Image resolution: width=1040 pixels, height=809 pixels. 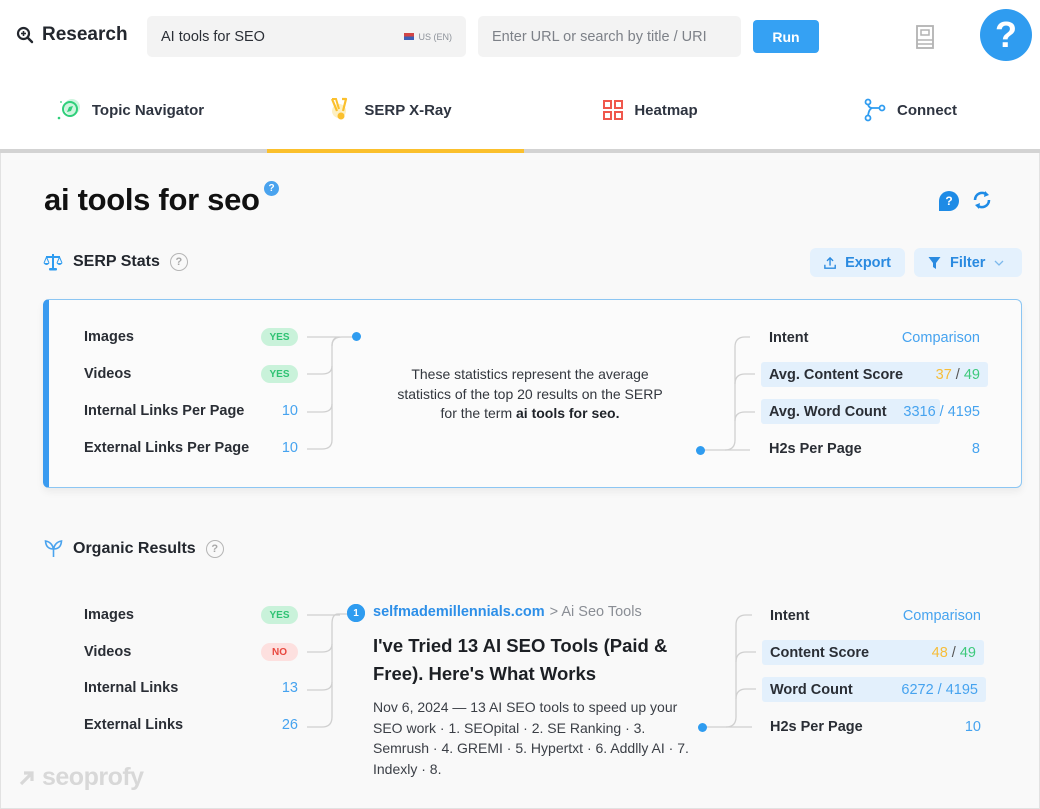 What do you see at coordinates (957, 374) in the screenshot?
I see `content-score-value: 37 / 49` at bounding box center [957, 374].